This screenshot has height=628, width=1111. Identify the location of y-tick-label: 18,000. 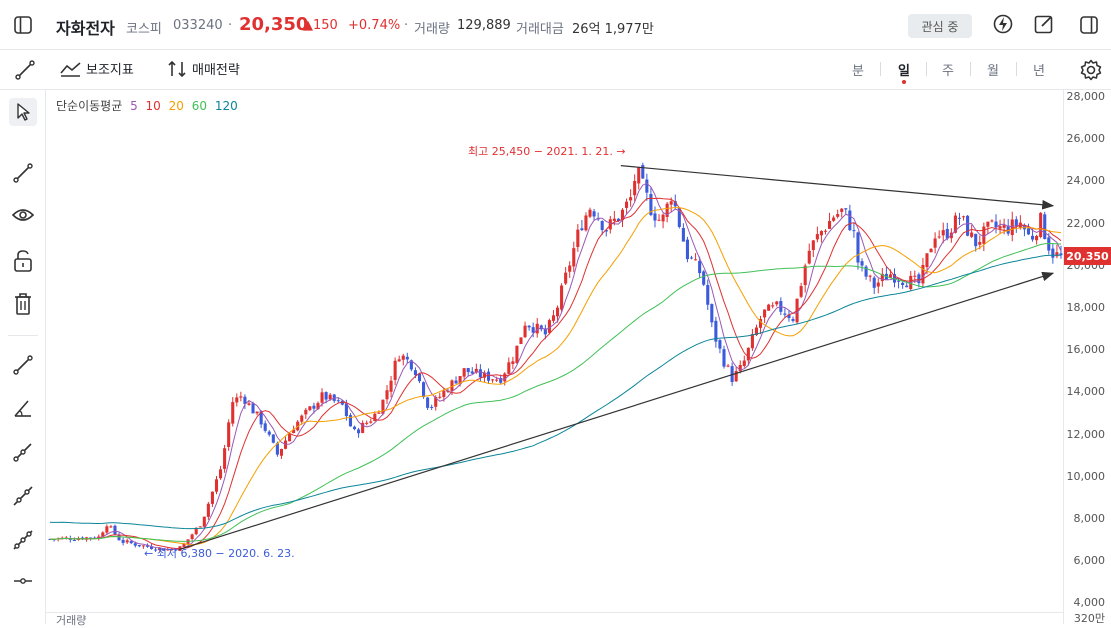
(1086, 307).